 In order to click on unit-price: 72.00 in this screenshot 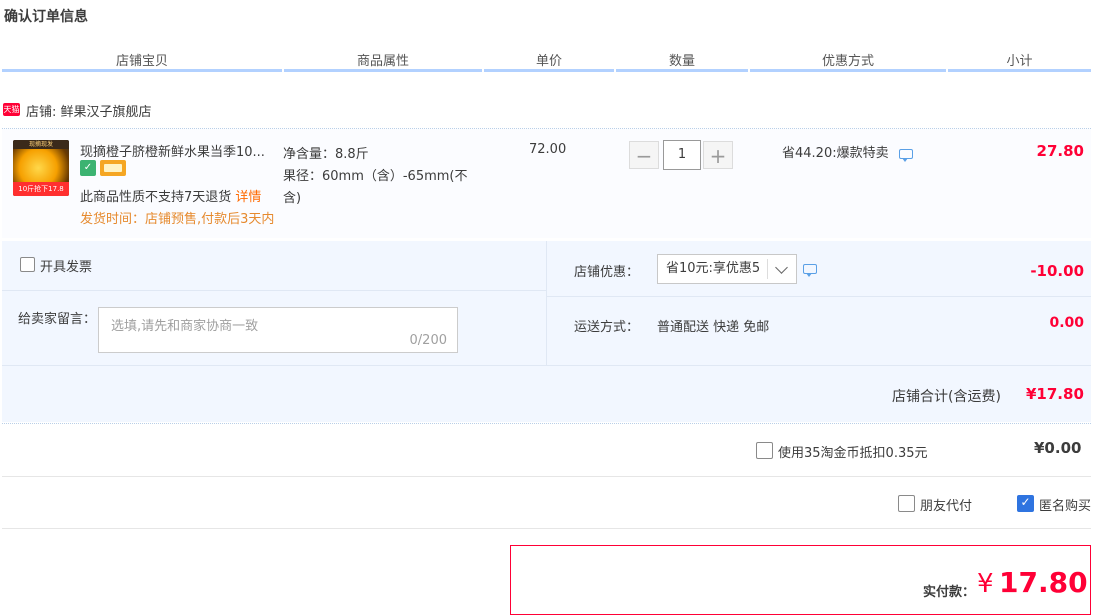, I will do `click(547, 149)`.